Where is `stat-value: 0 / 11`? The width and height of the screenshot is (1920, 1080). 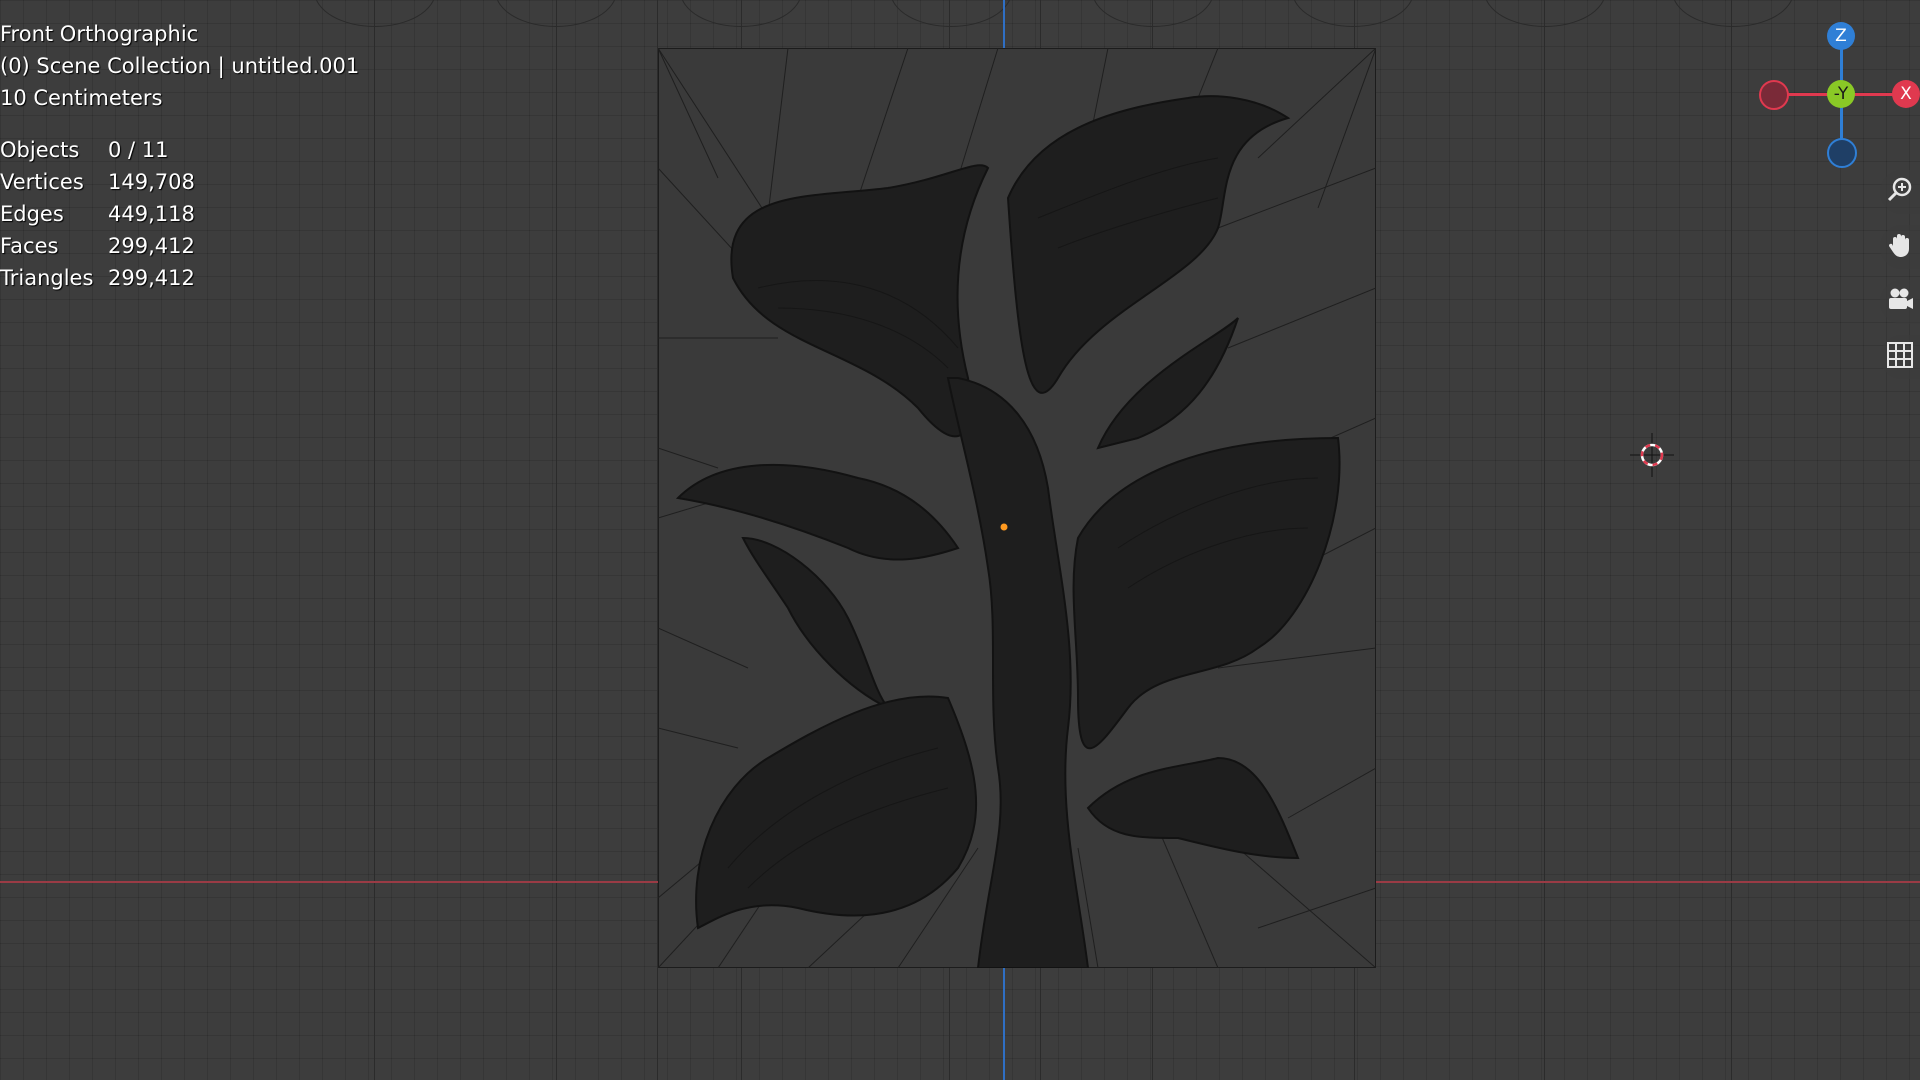 stat-value: 0 / 11 is located at coordinates (138, 150).